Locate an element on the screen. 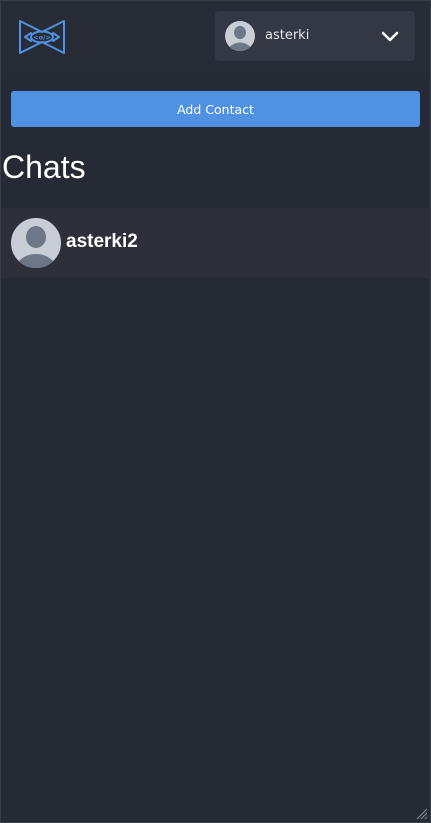  chevron-down-icon is located at coordinates (390, 36).